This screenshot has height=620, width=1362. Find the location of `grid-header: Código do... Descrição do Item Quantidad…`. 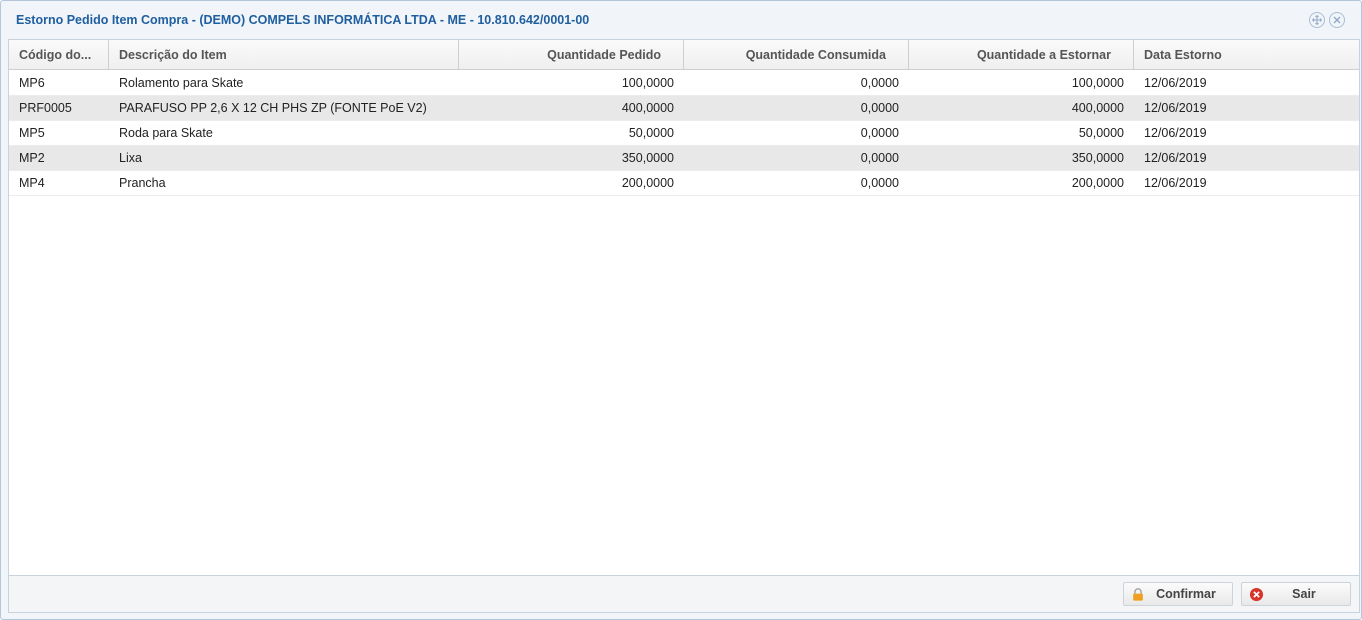

grid-header: Código do... Descrição do Item Quantidad… is located at coordinates (684, 55).